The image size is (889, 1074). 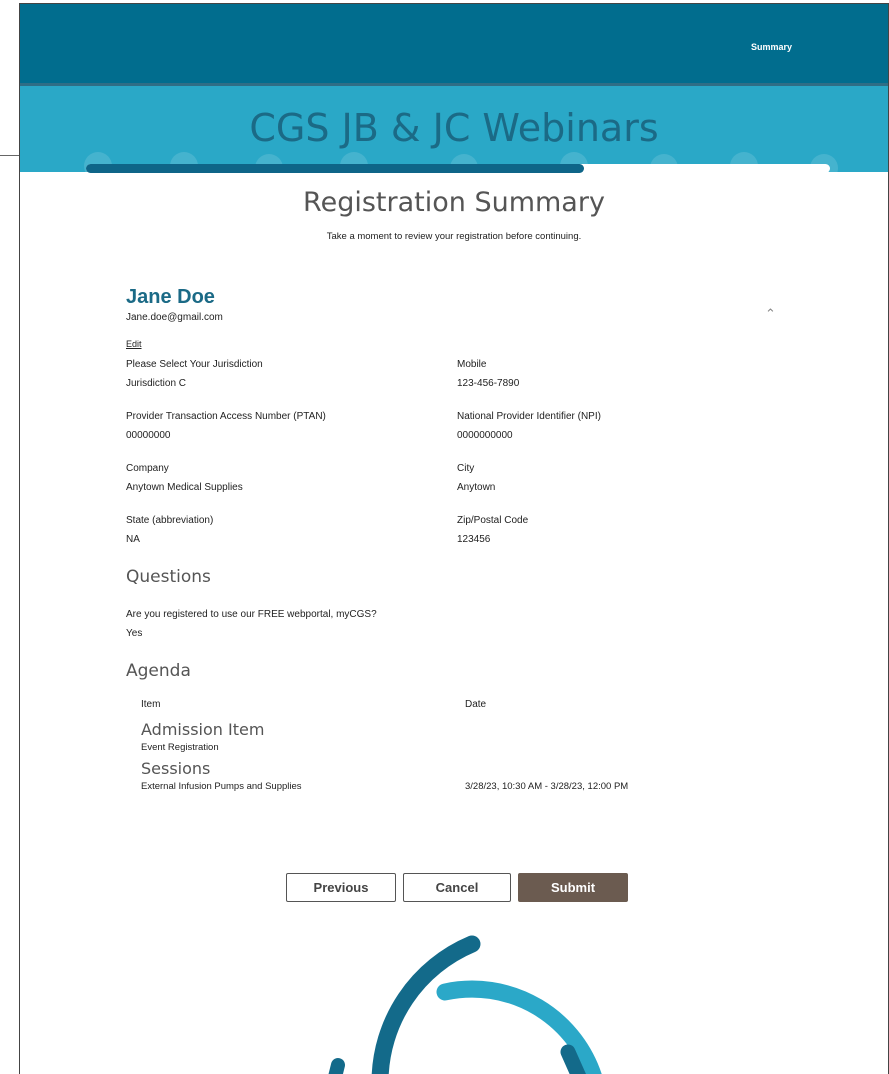 What do you see at coordinates (174, 317) in the screenshot?
I see `attendee-email: Jane.doe@gmail.com` at bounding box center [174, 317].